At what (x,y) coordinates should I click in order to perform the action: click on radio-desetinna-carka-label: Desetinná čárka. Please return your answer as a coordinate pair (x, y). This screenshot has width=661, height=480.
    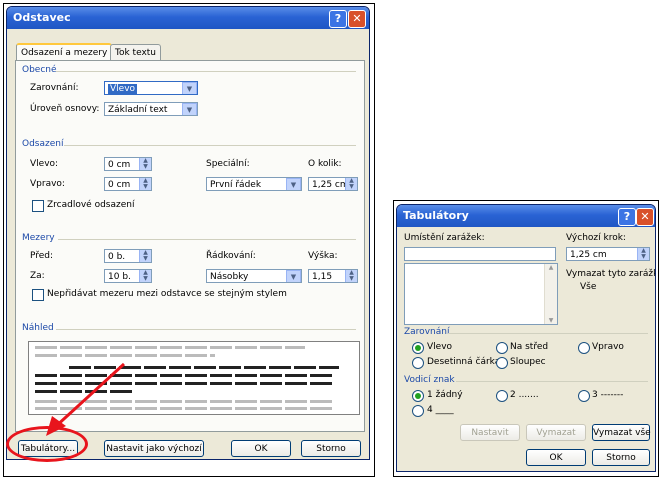
    Looking at the image, I should click on (464, 362).